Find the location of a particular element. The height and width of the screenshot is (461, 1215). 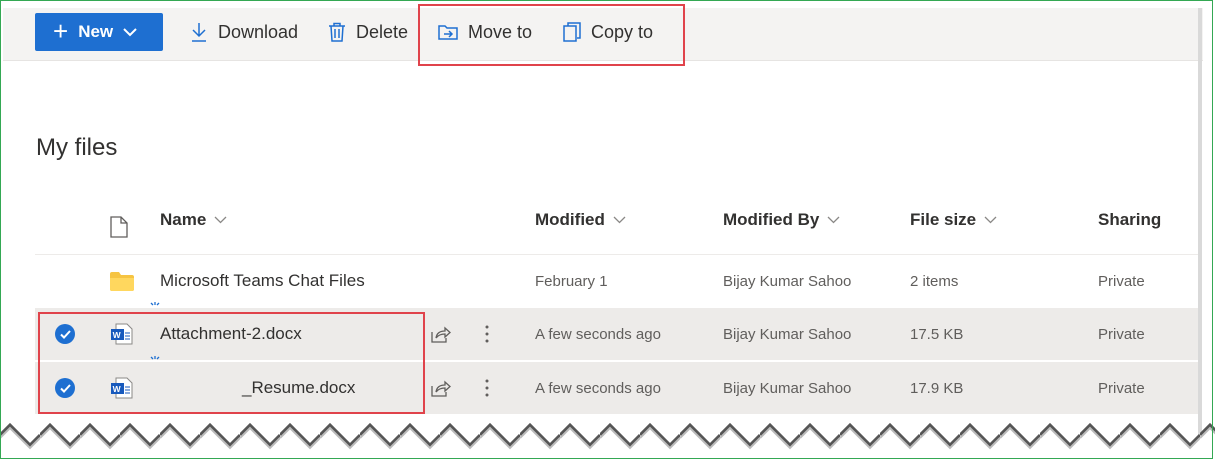

file-name: _Resume.docx is located at coordinates (298, 388).